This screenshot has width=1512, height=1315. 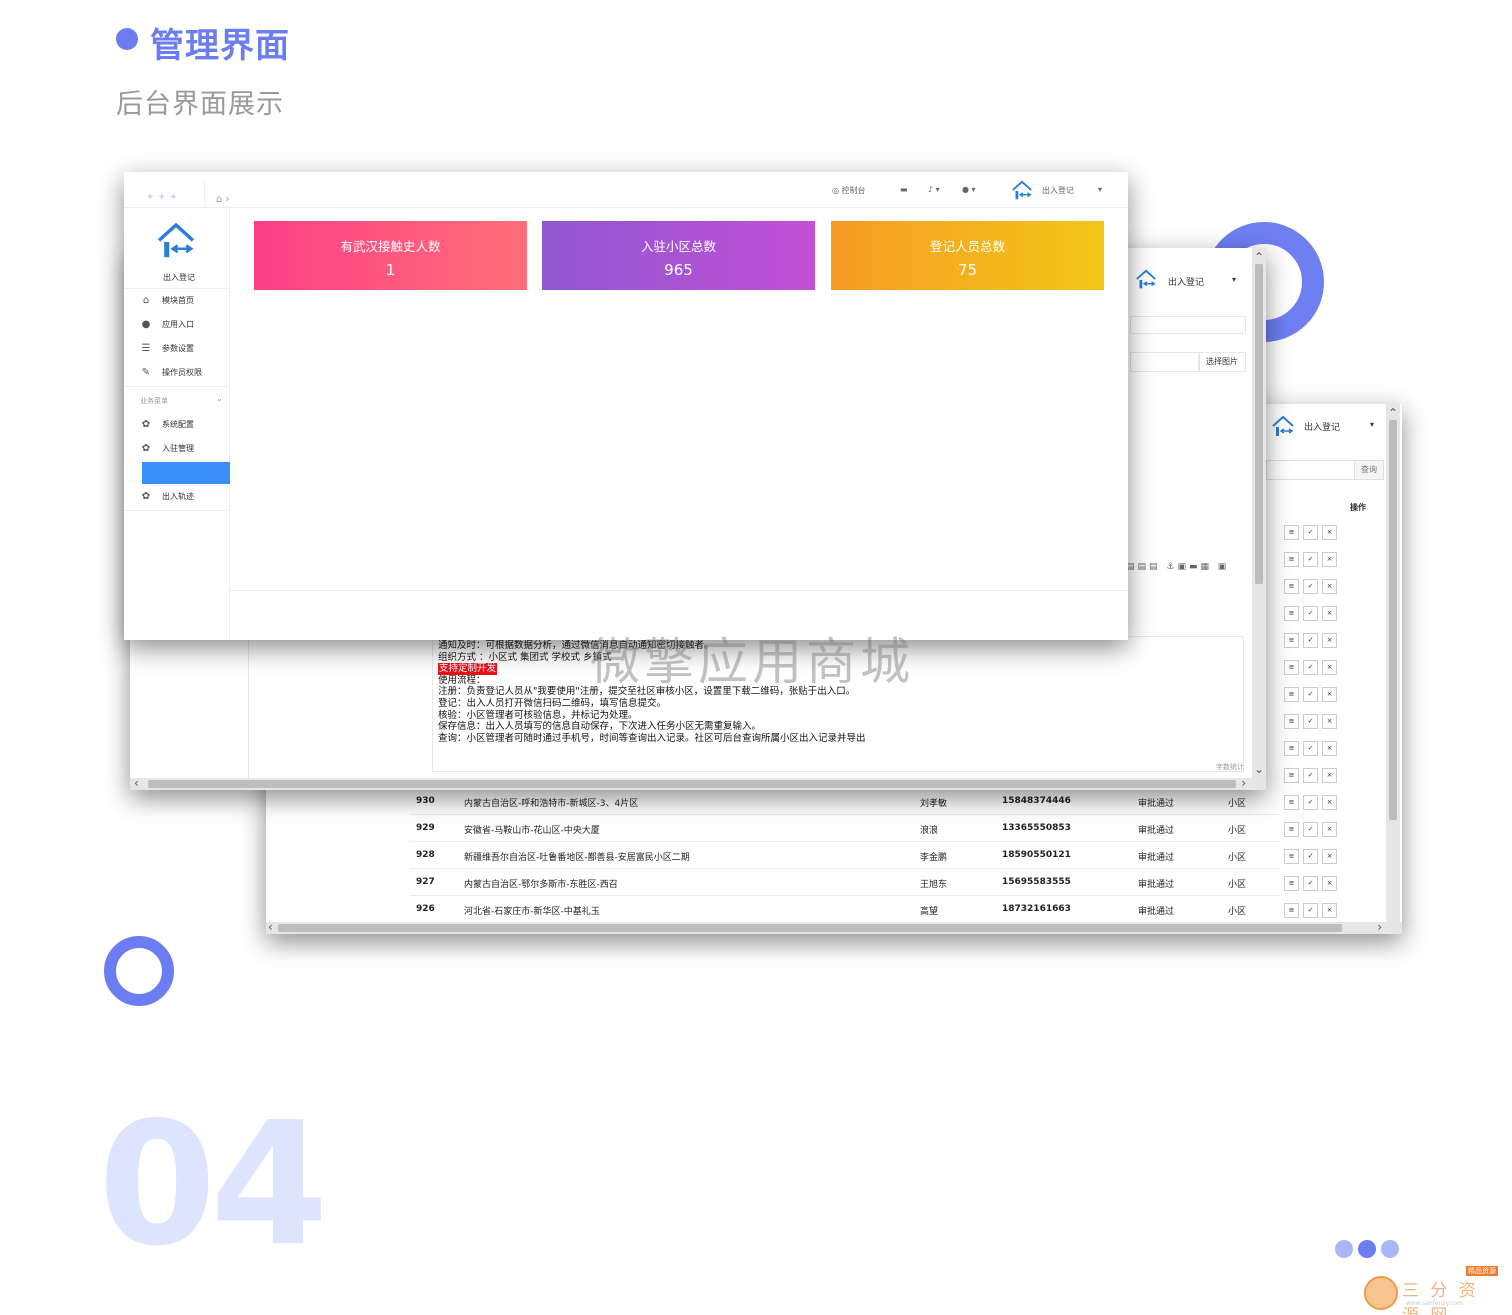 What do you see at coordinates (1259, 769) in the screenshot?
I see `scroll-down-icon: ⌄` at bounding box center [1259, 769].